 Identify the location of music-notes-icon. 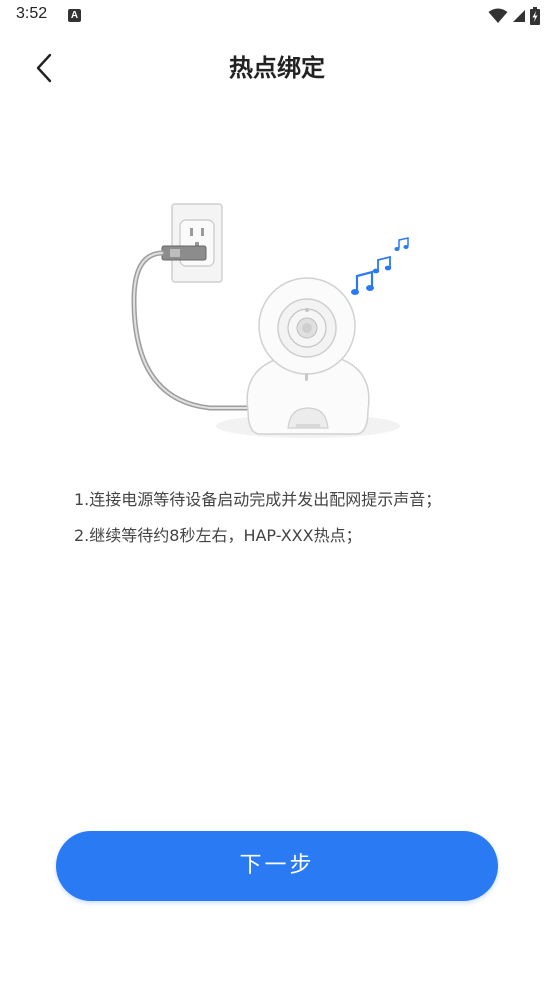
(380, 266).